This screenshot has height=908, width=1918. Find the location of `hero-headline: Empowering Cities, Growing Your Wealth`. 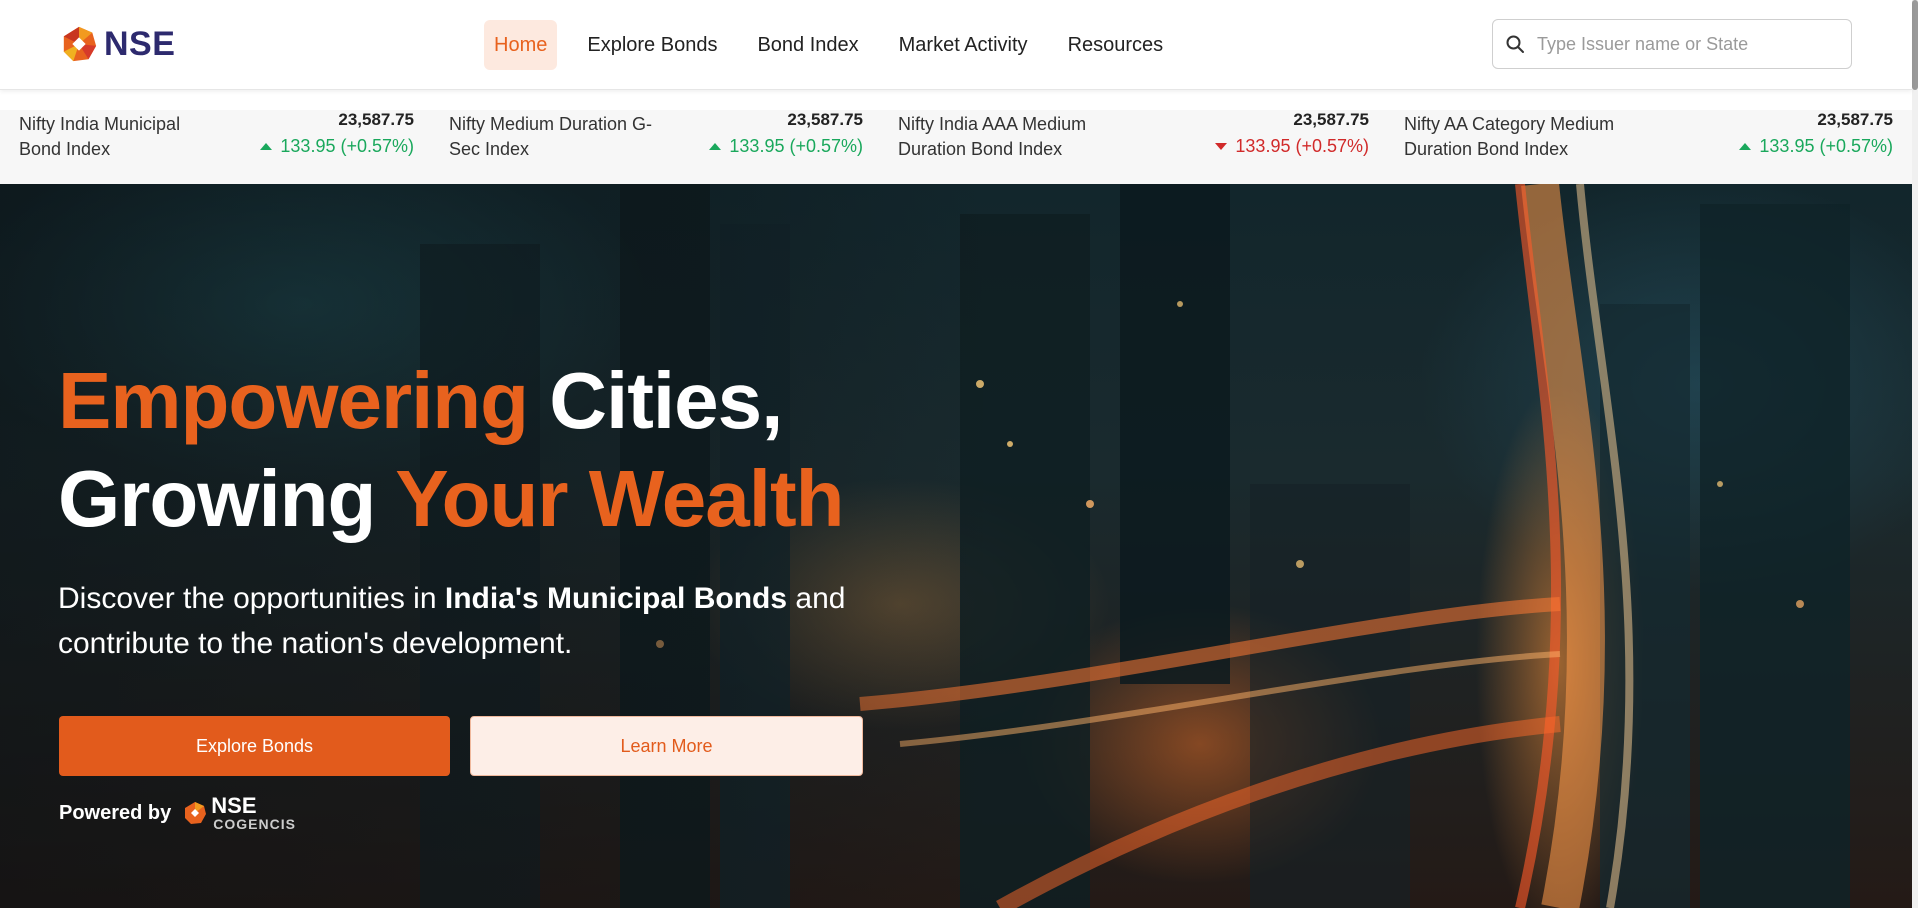

hero-headline: Empowering Cities, Growing Your Wealth is located at coordinates (451, 450).